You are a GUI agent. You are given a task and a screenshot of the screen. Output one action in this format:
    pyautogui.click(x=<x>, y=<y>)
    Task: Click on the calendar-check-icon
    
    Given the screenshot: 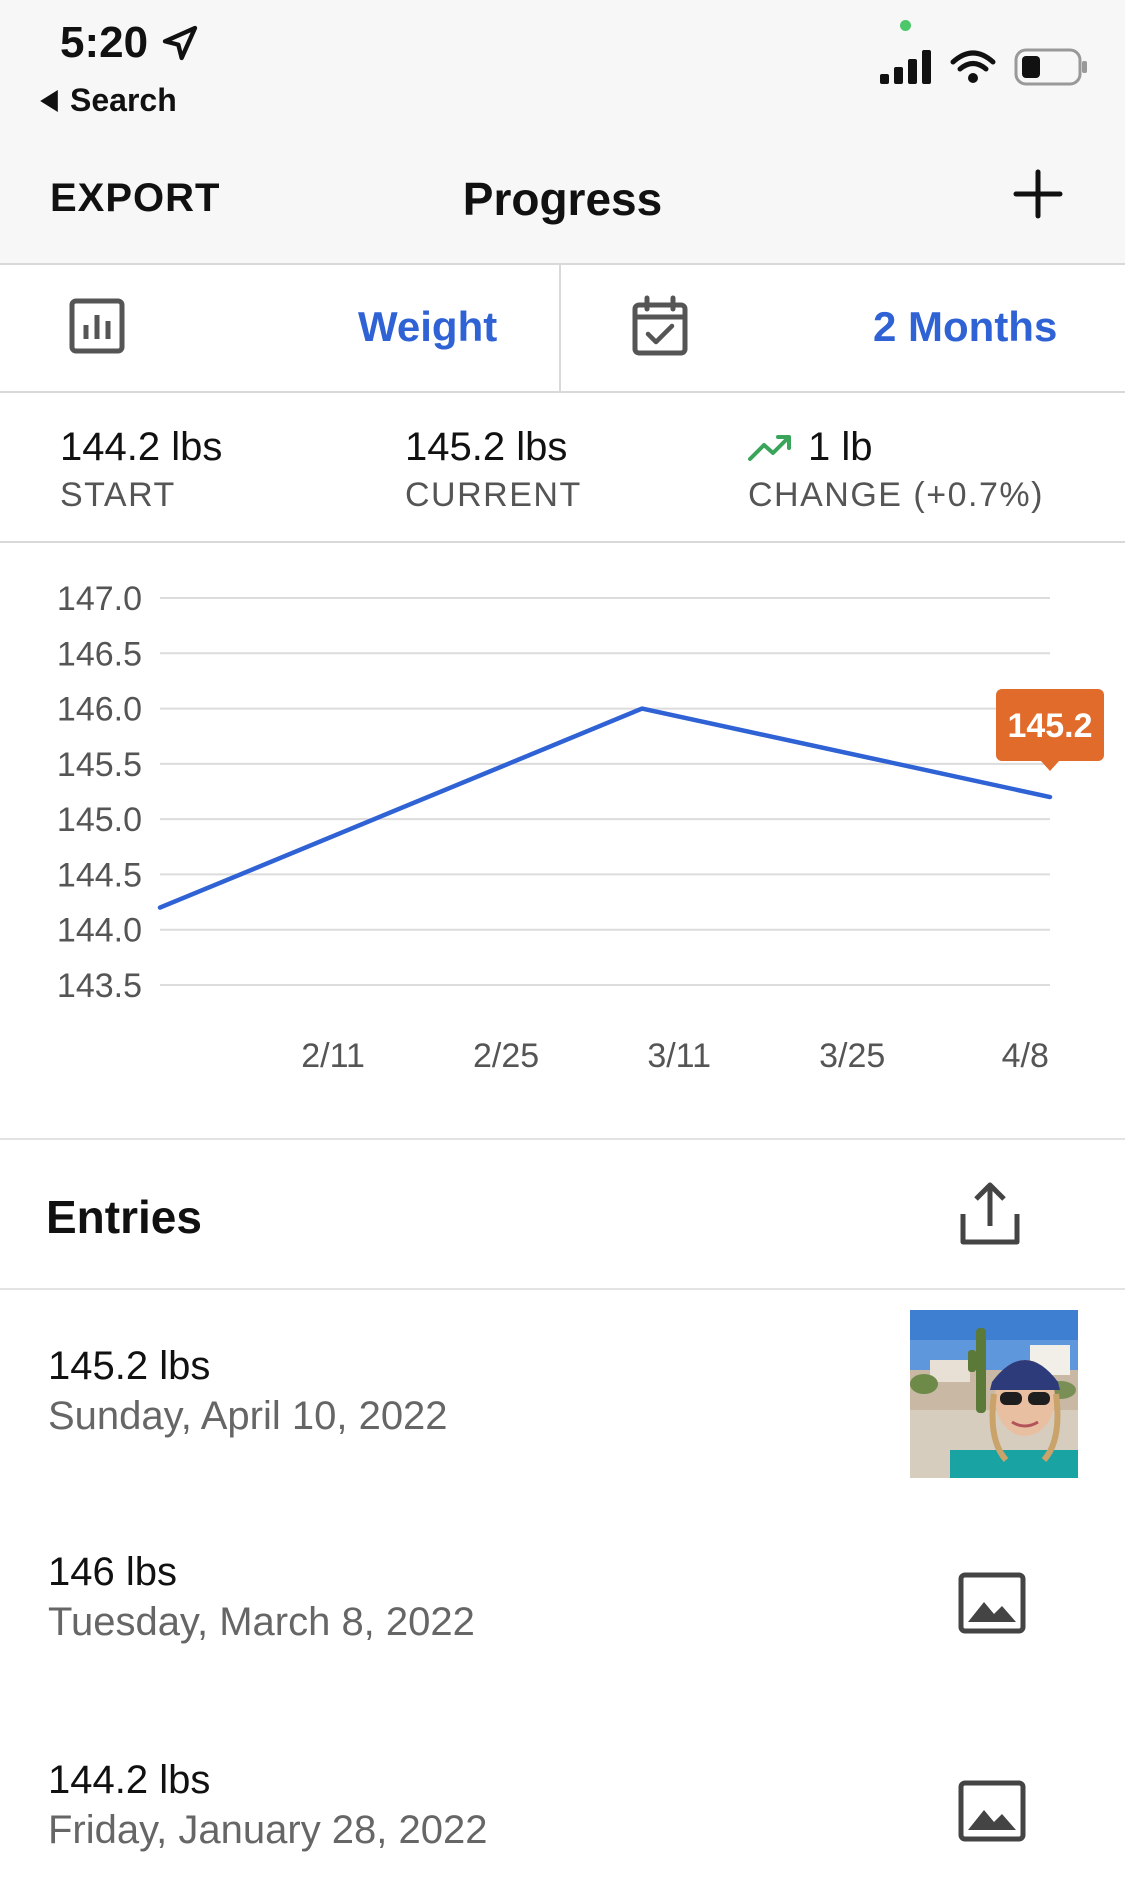 What is the action you would take?
    pyautogui.click(x=660, y=325)
    